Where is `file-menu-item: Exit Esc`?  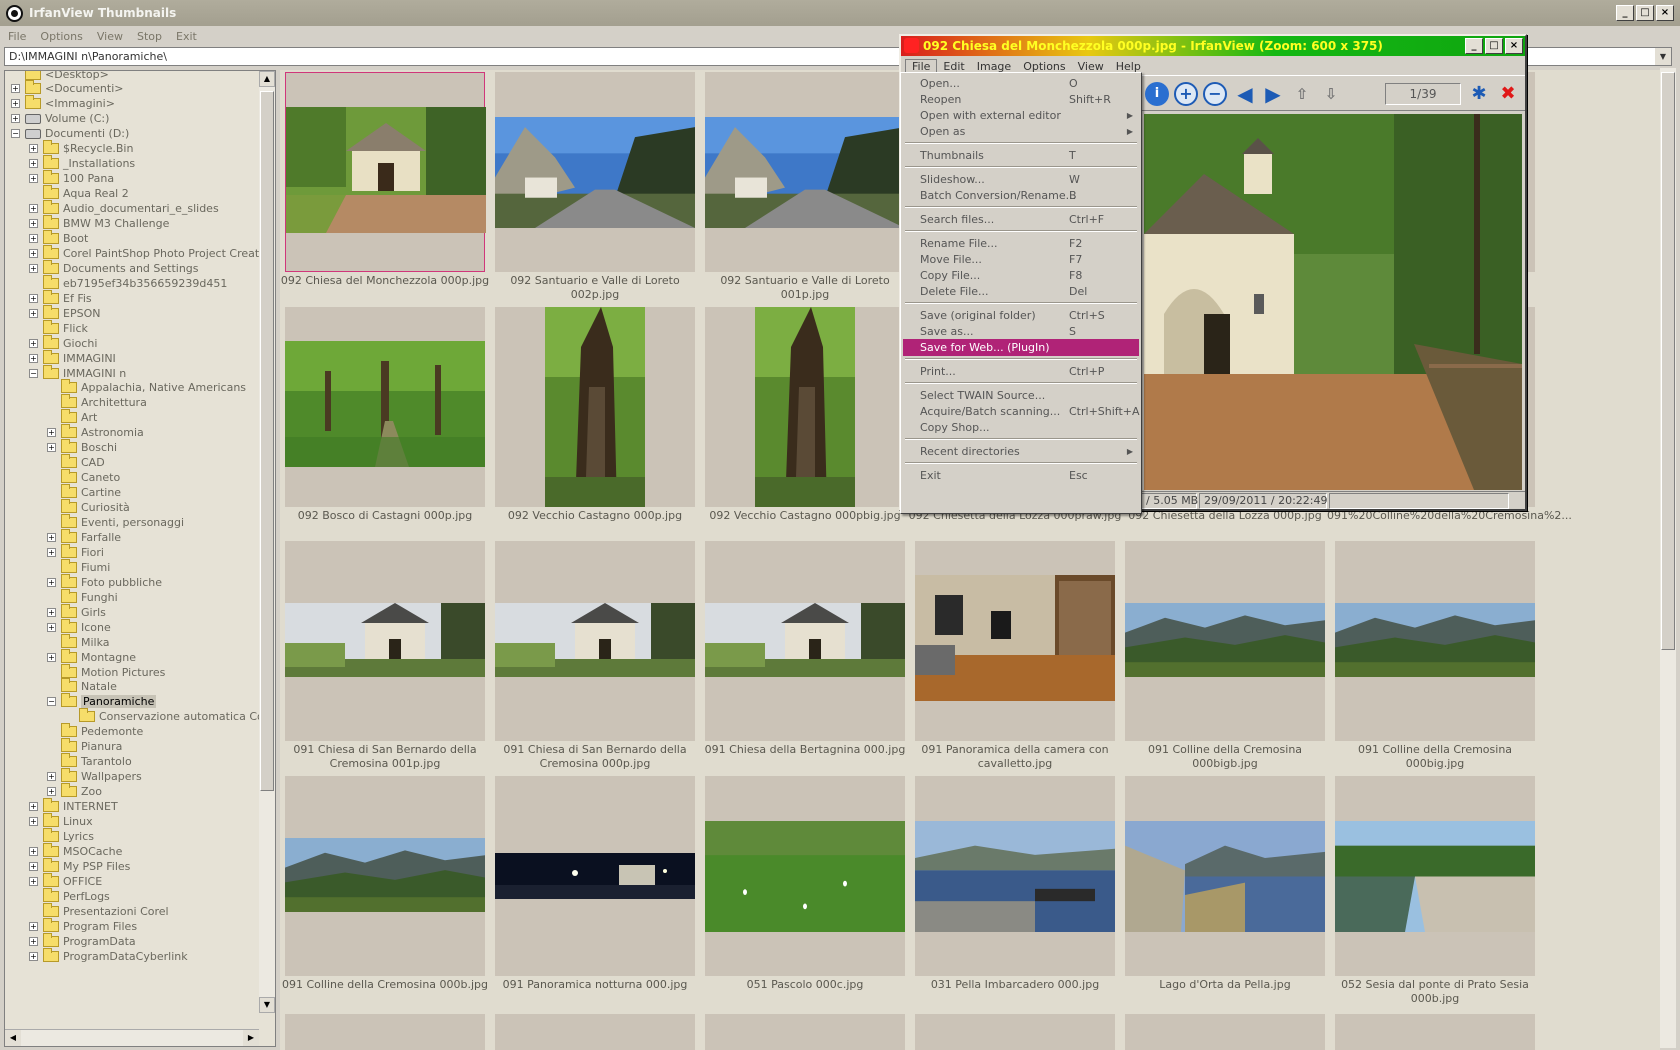 file-menu-item: Exit Esc is located at coordinates (1021, 475).